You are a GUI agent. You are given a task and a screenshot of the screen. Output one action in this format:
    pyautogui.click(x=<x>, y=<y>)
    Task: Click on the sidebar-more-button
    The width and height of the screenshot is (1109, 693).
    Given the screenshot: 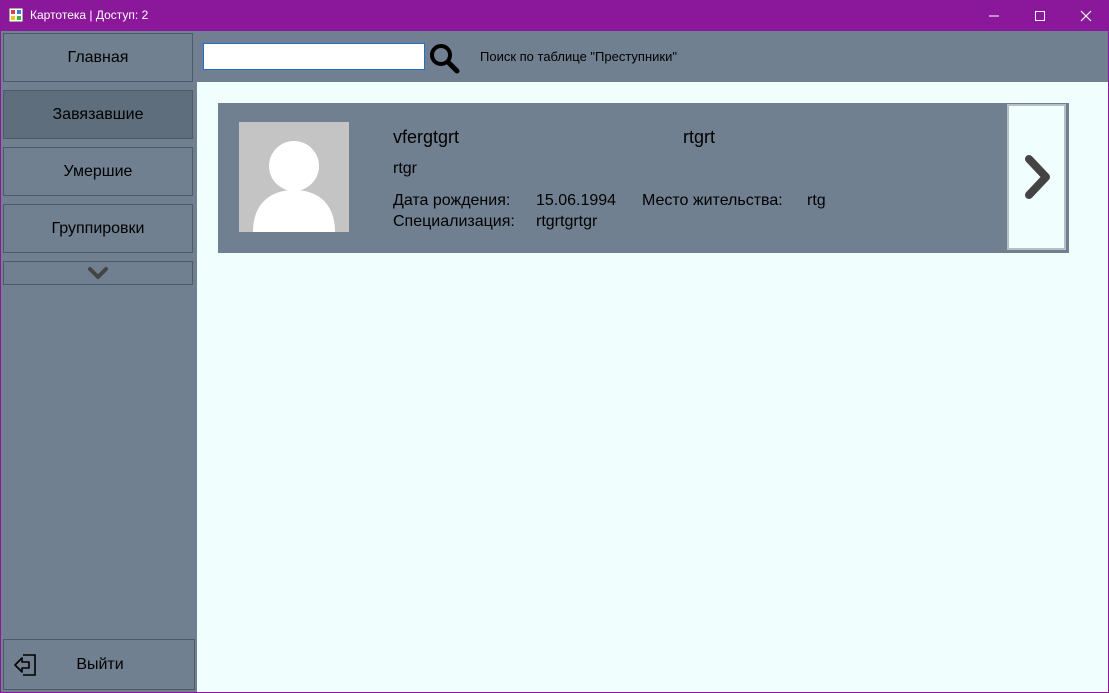 What is the action you would take?
    pyautogui.click(x=98, y=273)
    